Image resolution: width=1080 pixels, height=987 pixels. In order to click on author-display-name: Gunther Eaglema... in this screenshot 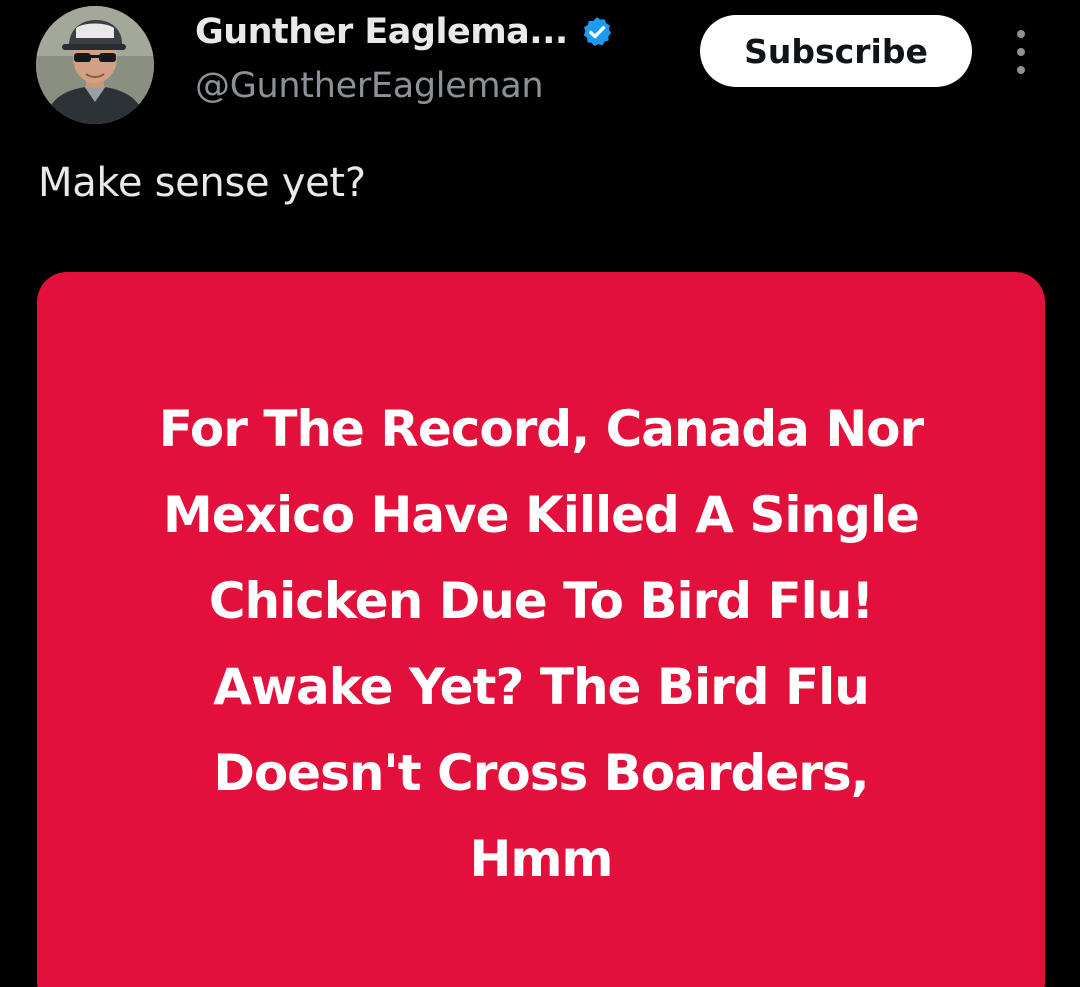, I will do `click(381, 32)`.